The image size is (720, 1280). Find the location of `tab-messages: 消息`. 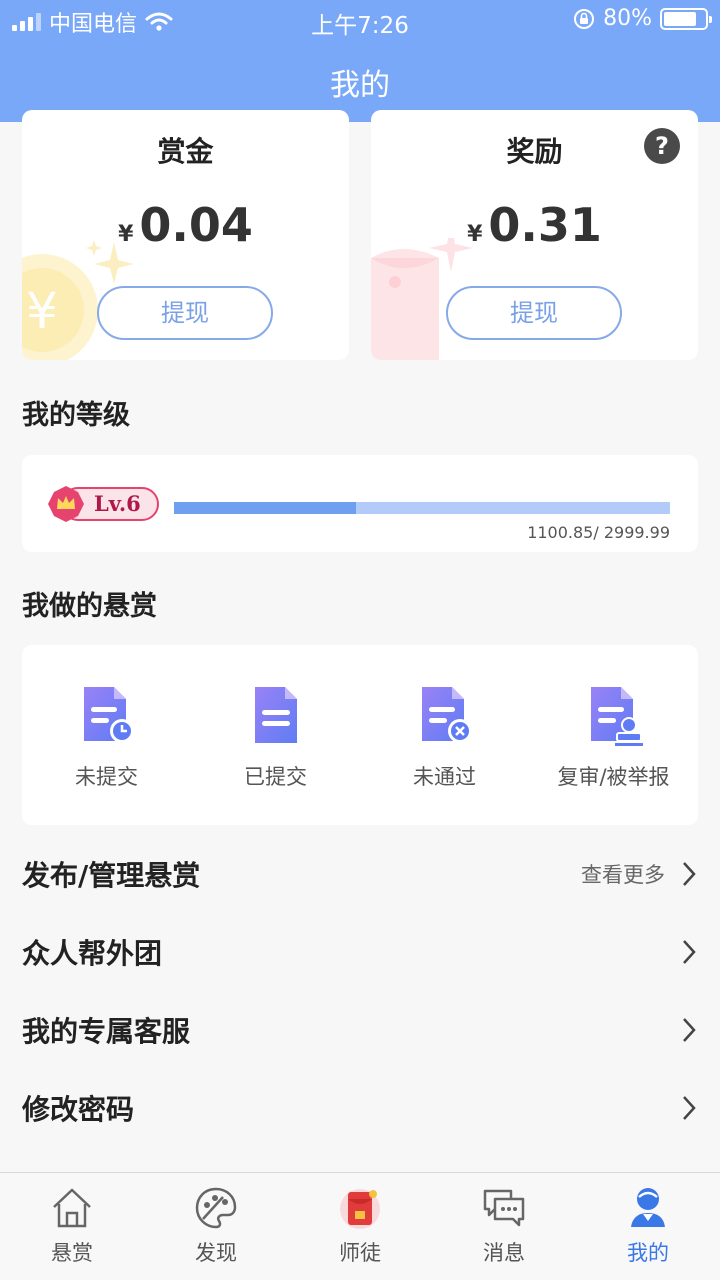

tab-messages: 消息 is located at coordinates (504, 1226).